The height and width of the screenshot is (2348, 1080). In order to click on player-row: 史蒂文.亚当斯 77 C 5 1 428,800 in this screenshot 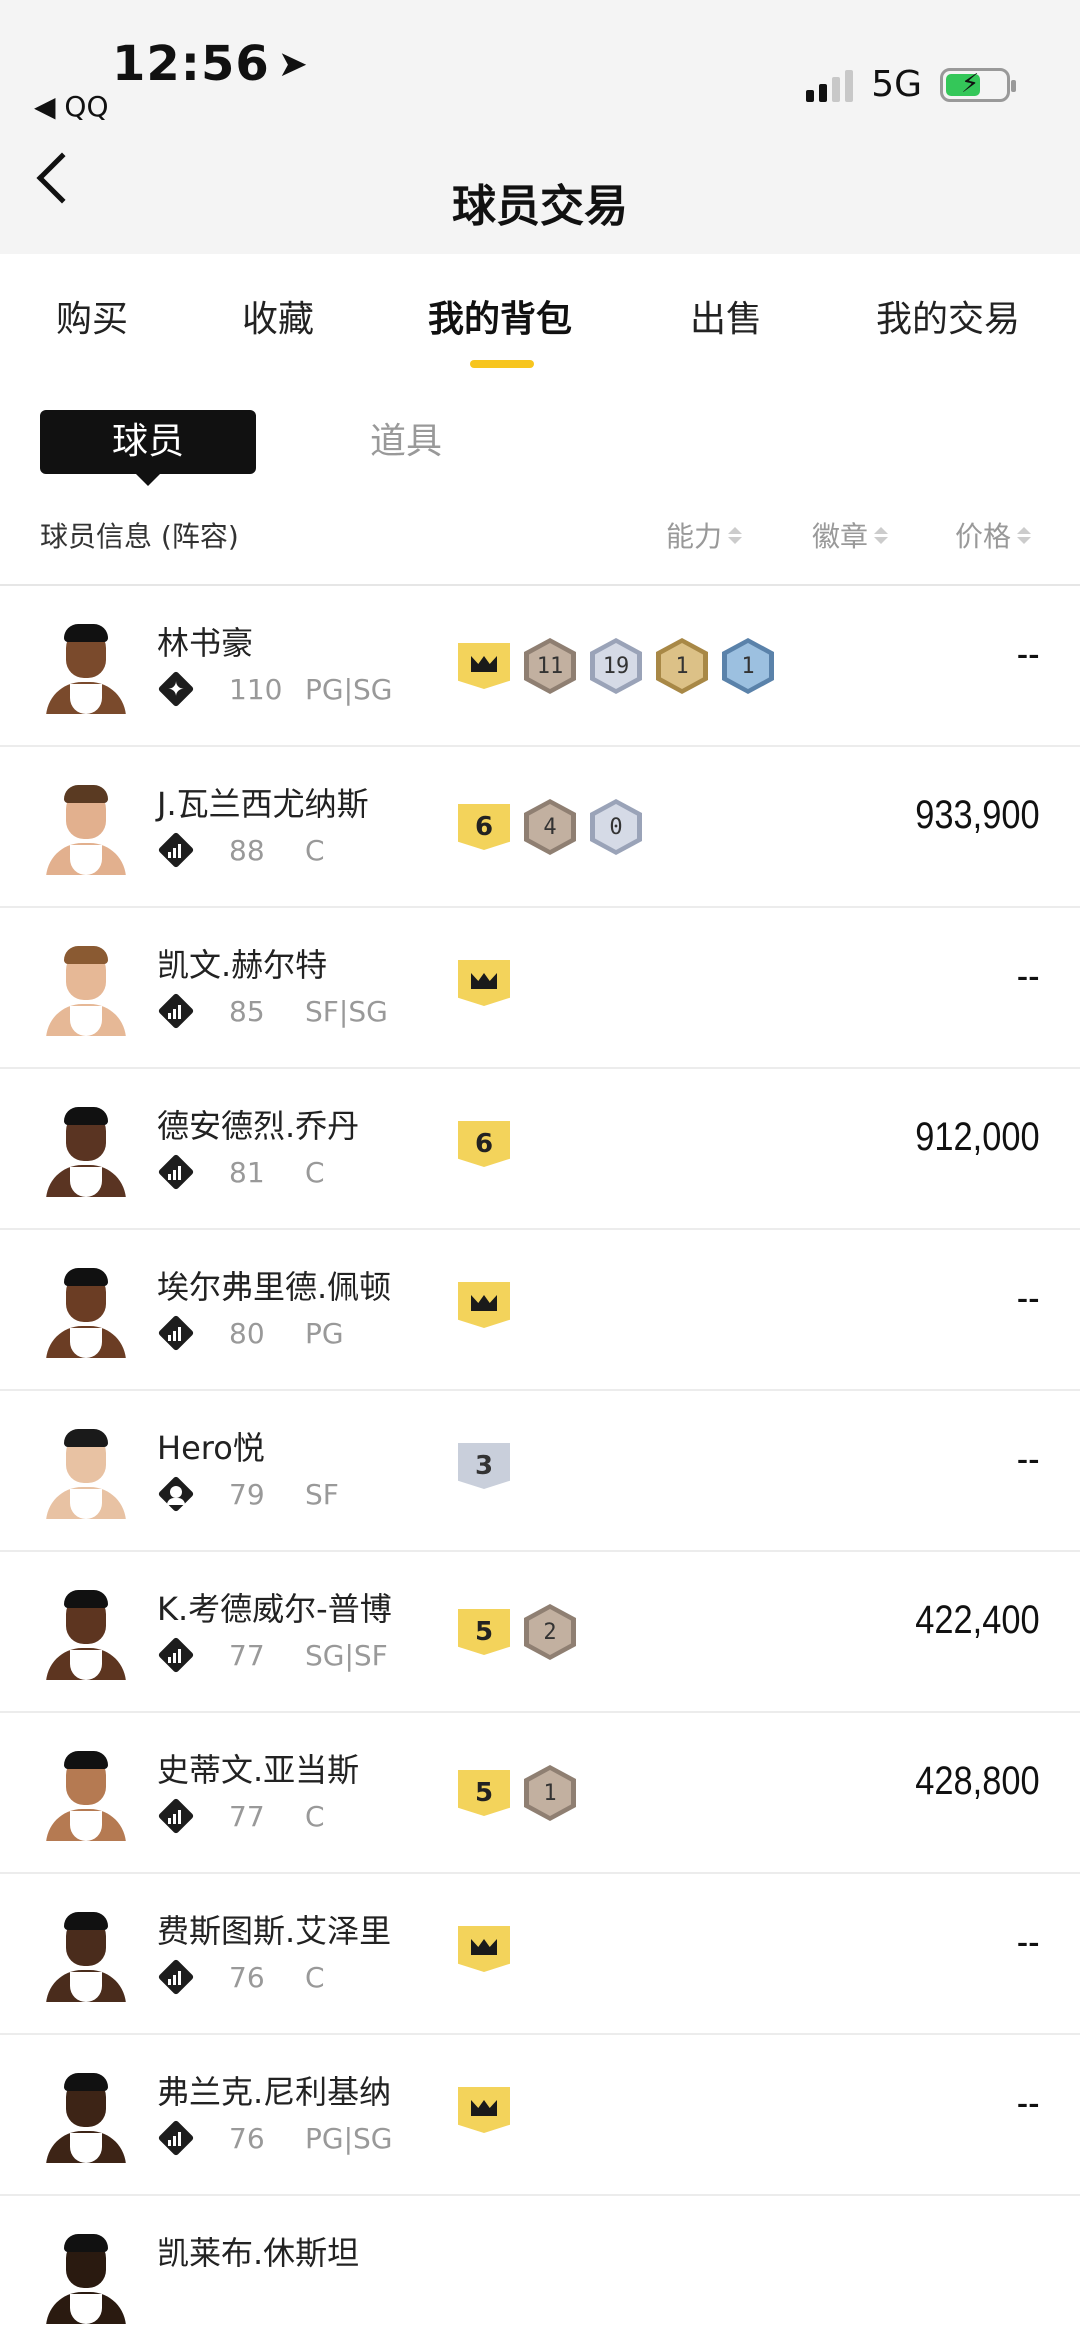, I will do `click(540, 1793)`.